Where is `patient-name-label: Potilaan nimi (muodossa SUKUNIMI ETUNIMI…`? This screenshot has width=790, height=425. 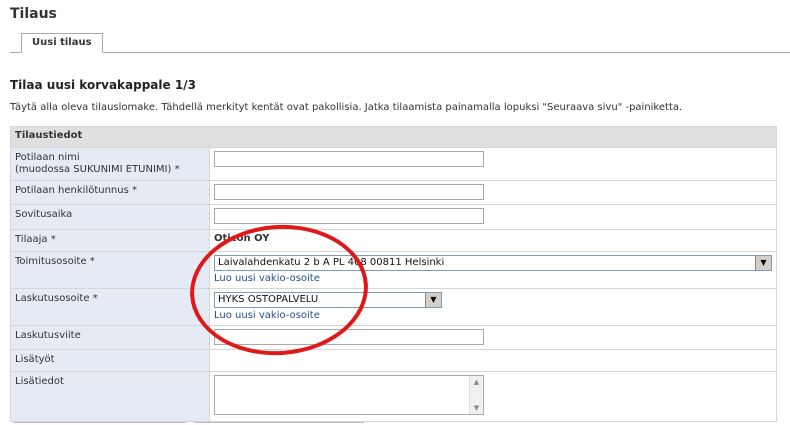 patient-name-label: Potilaan nimi (muodossa SUKUNIMI ETUNIMI… is located at coordinates (110, 164).